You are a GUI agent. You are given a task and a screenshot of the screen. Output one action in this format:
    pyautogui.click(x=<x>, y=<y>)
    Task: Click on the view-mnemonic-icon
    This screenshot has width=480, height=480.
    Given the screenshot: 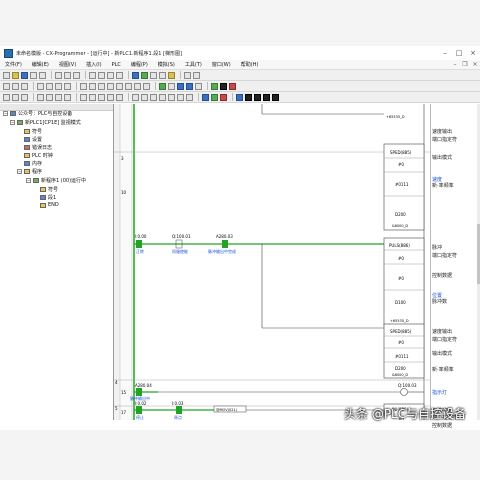 What is the action you would take?
    pyautogui.click(x=49, y=97)
    